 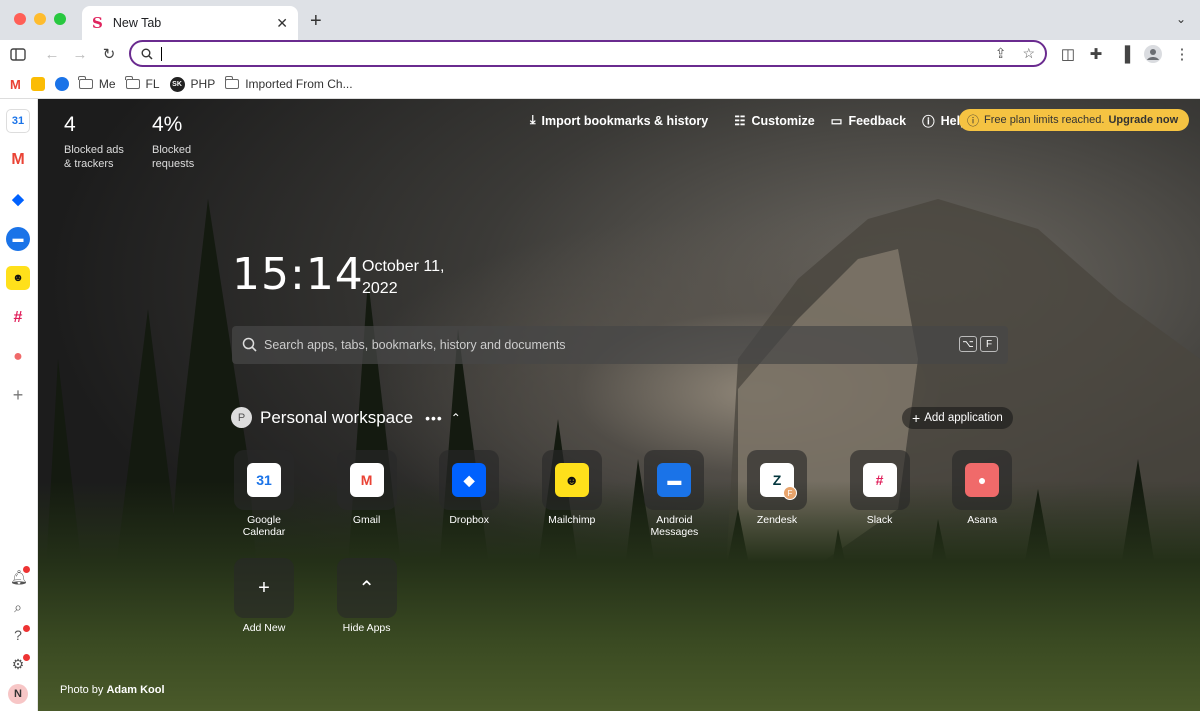 I want to click on app-google-calendar: 31 Google Calendar, so click(x=264, y=494).